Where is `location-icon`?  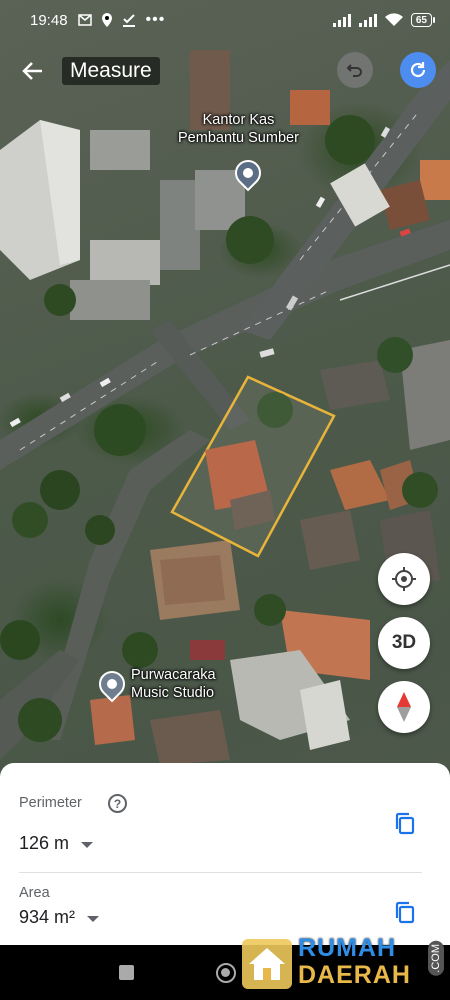
location-icon is located at coordinates (106, 20).